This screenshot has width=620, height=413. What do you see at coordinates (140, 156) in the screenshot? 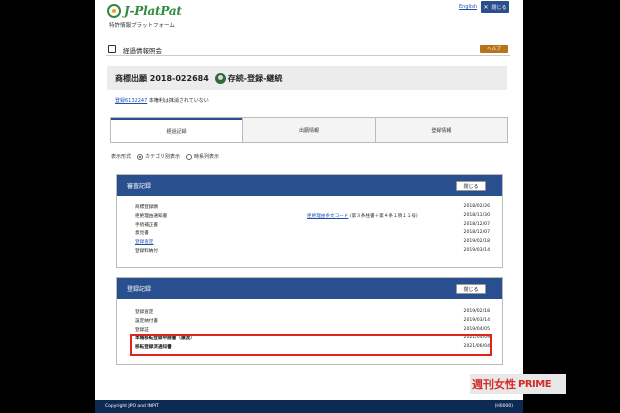
I see `radio-category` at bounding box center [140, 156].